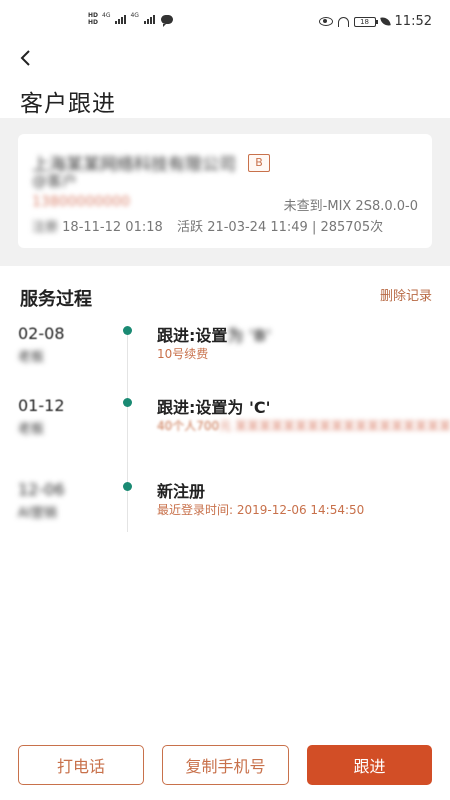 The width and height of the screenshot is (450, 800). What do you see at coordinates (56, 299) in the screenshot?
I see `section-title: 服务过程` at bounding box center [56, 299].